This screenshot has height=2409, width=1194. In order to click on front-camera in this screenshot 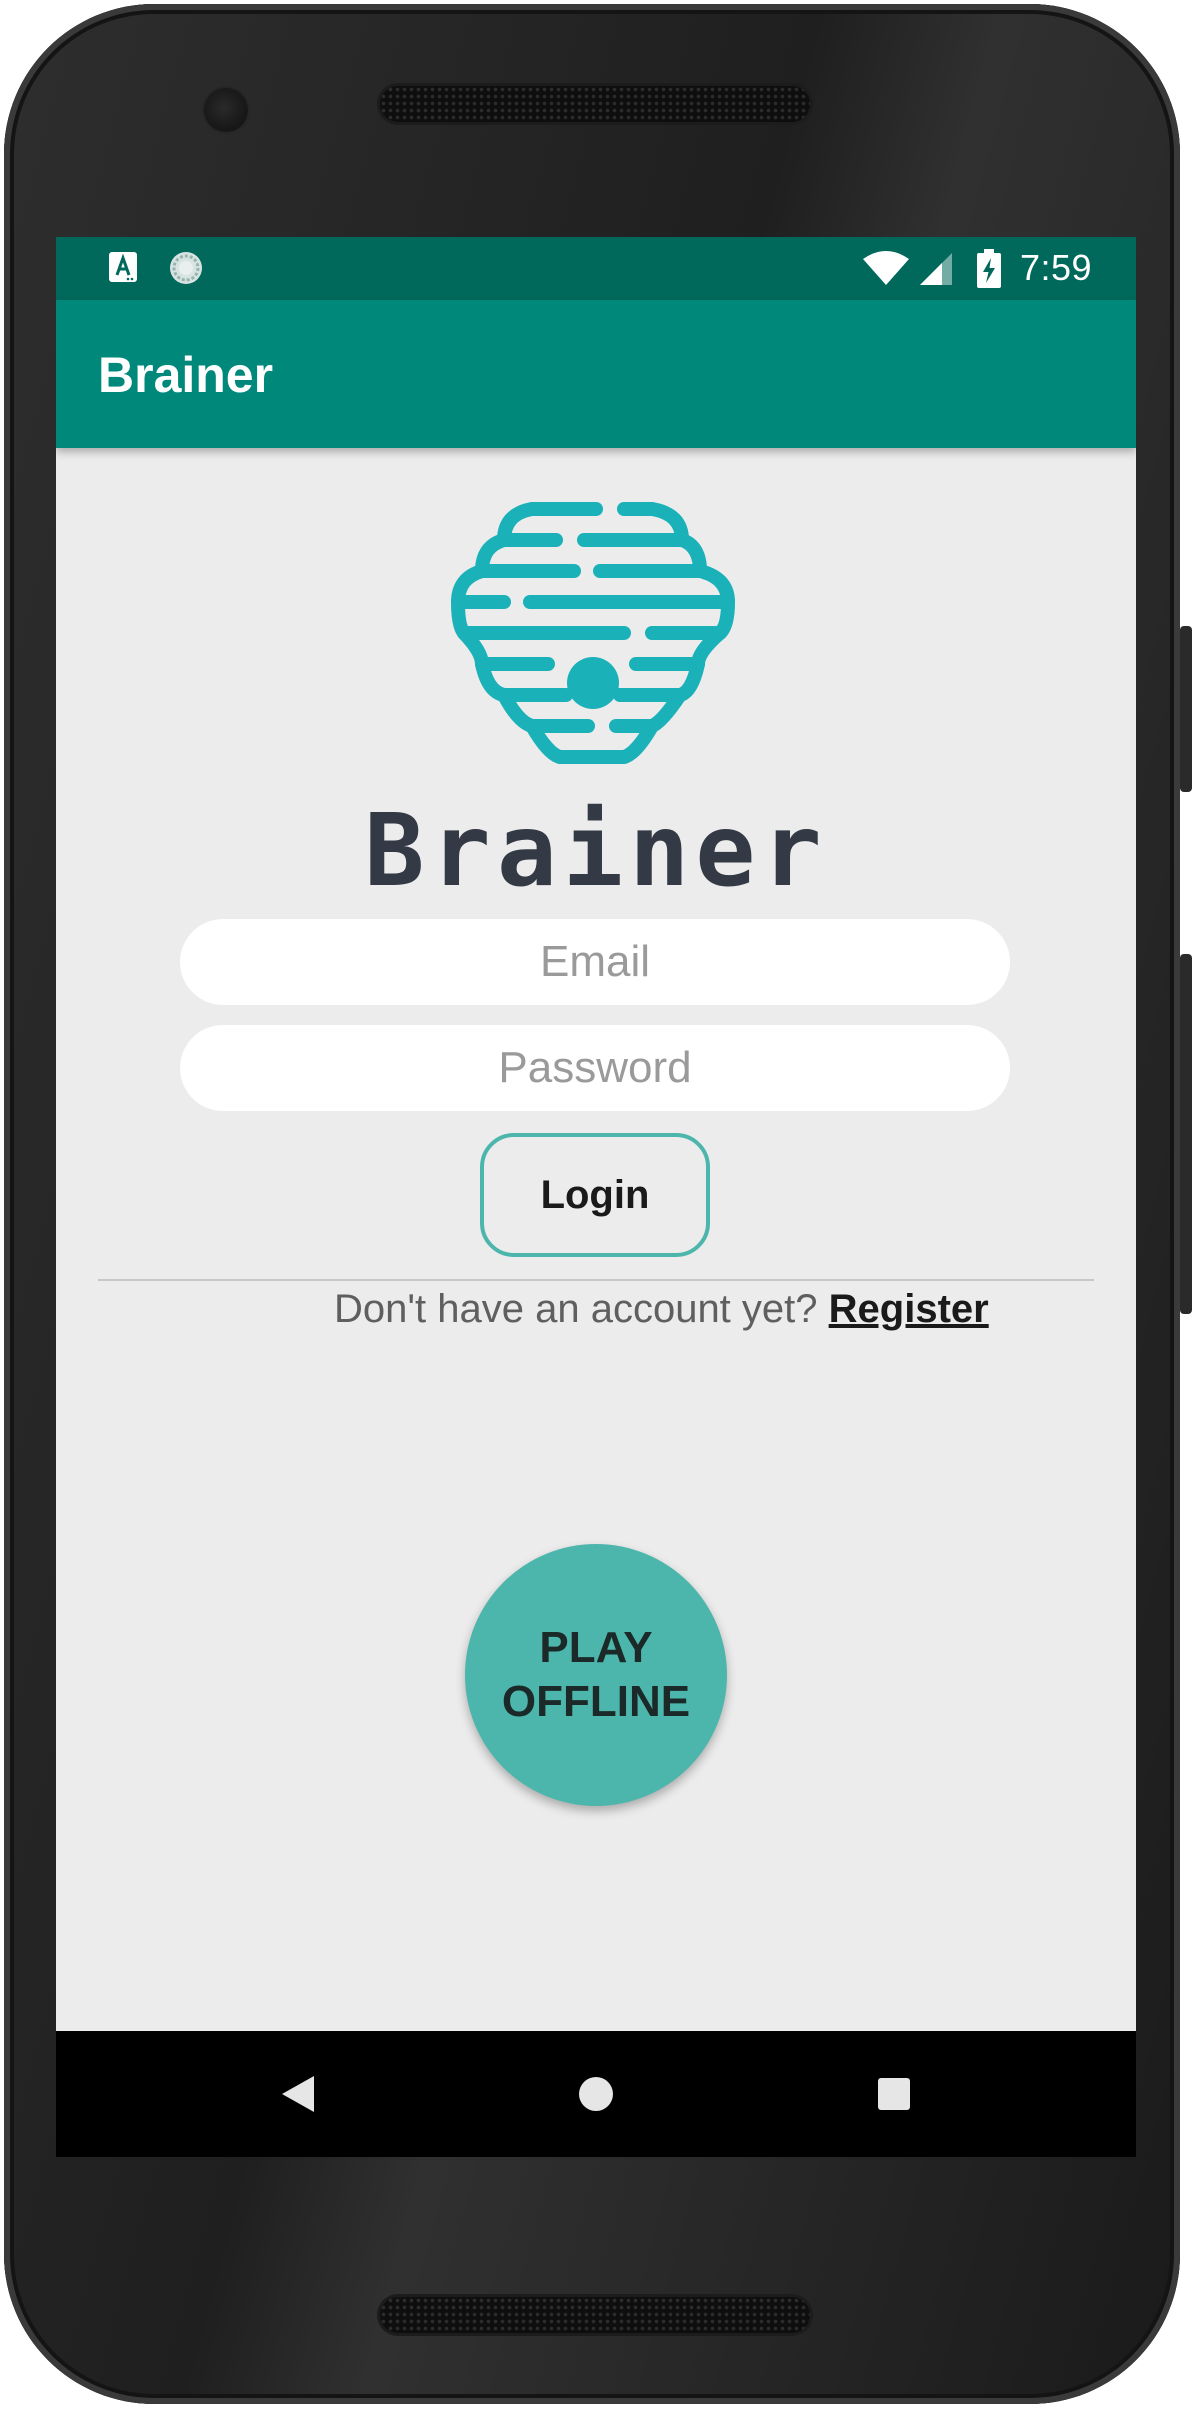, I will do `click(226, 110)`.